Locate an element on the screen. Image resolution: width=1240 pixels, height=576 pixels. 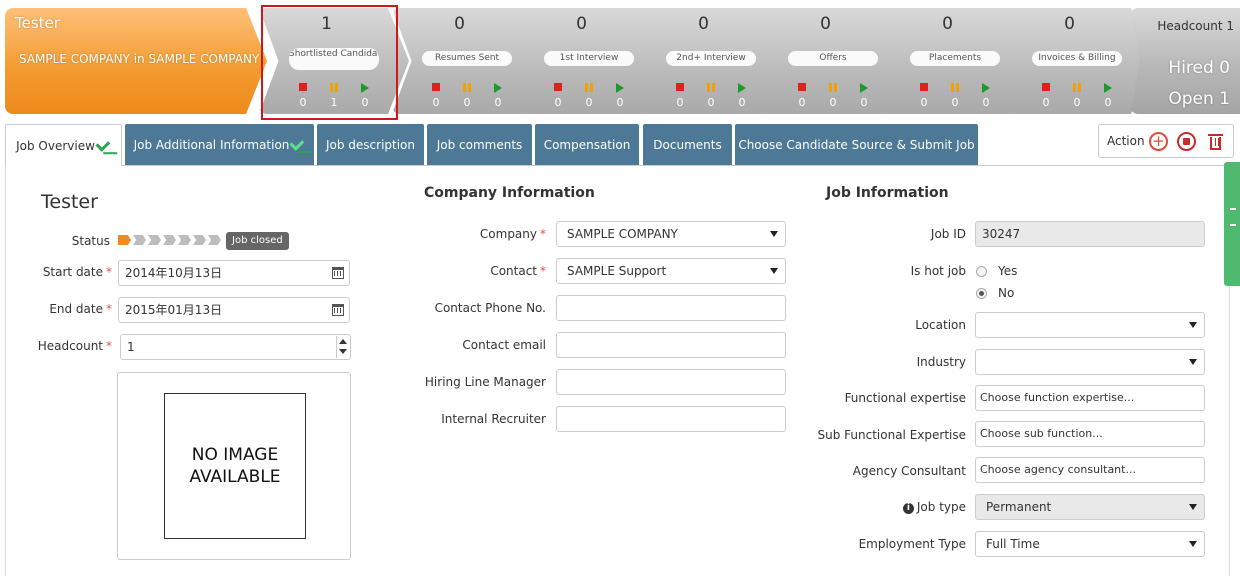
stage-offers: 0 Offers 0 0 0 is located at coordinates (833, 61).